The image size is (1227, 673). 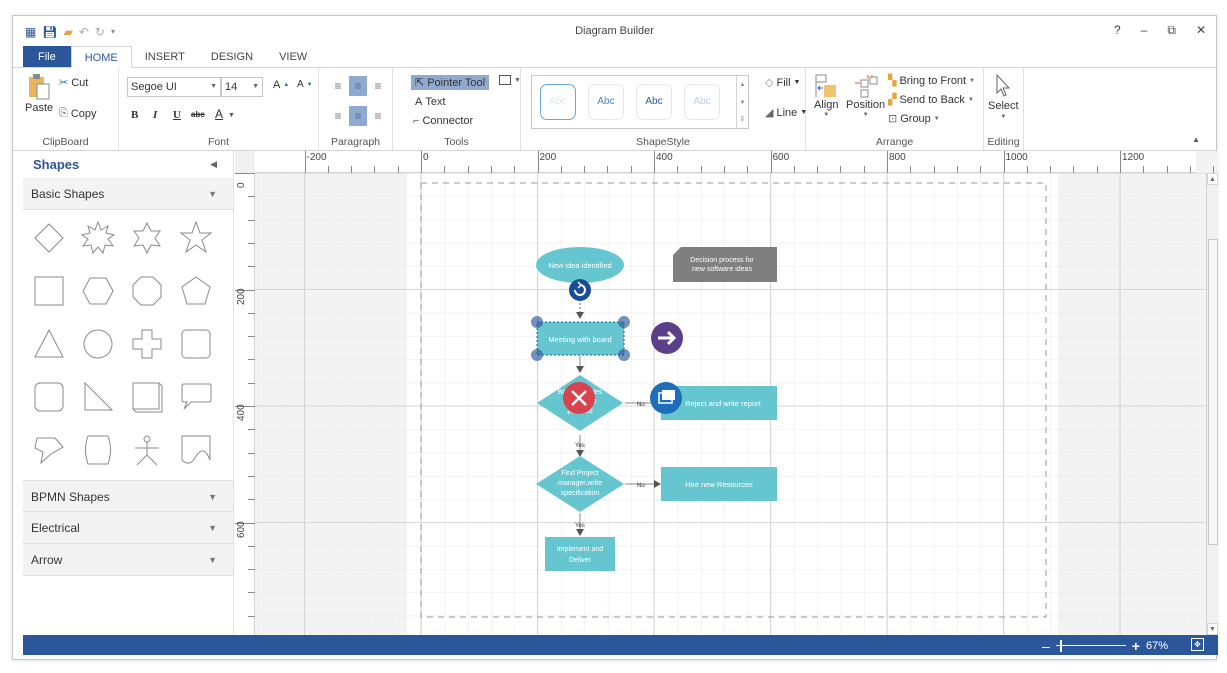 I want to click on shape-palette-right-triangle, so click(x=98, y=397).